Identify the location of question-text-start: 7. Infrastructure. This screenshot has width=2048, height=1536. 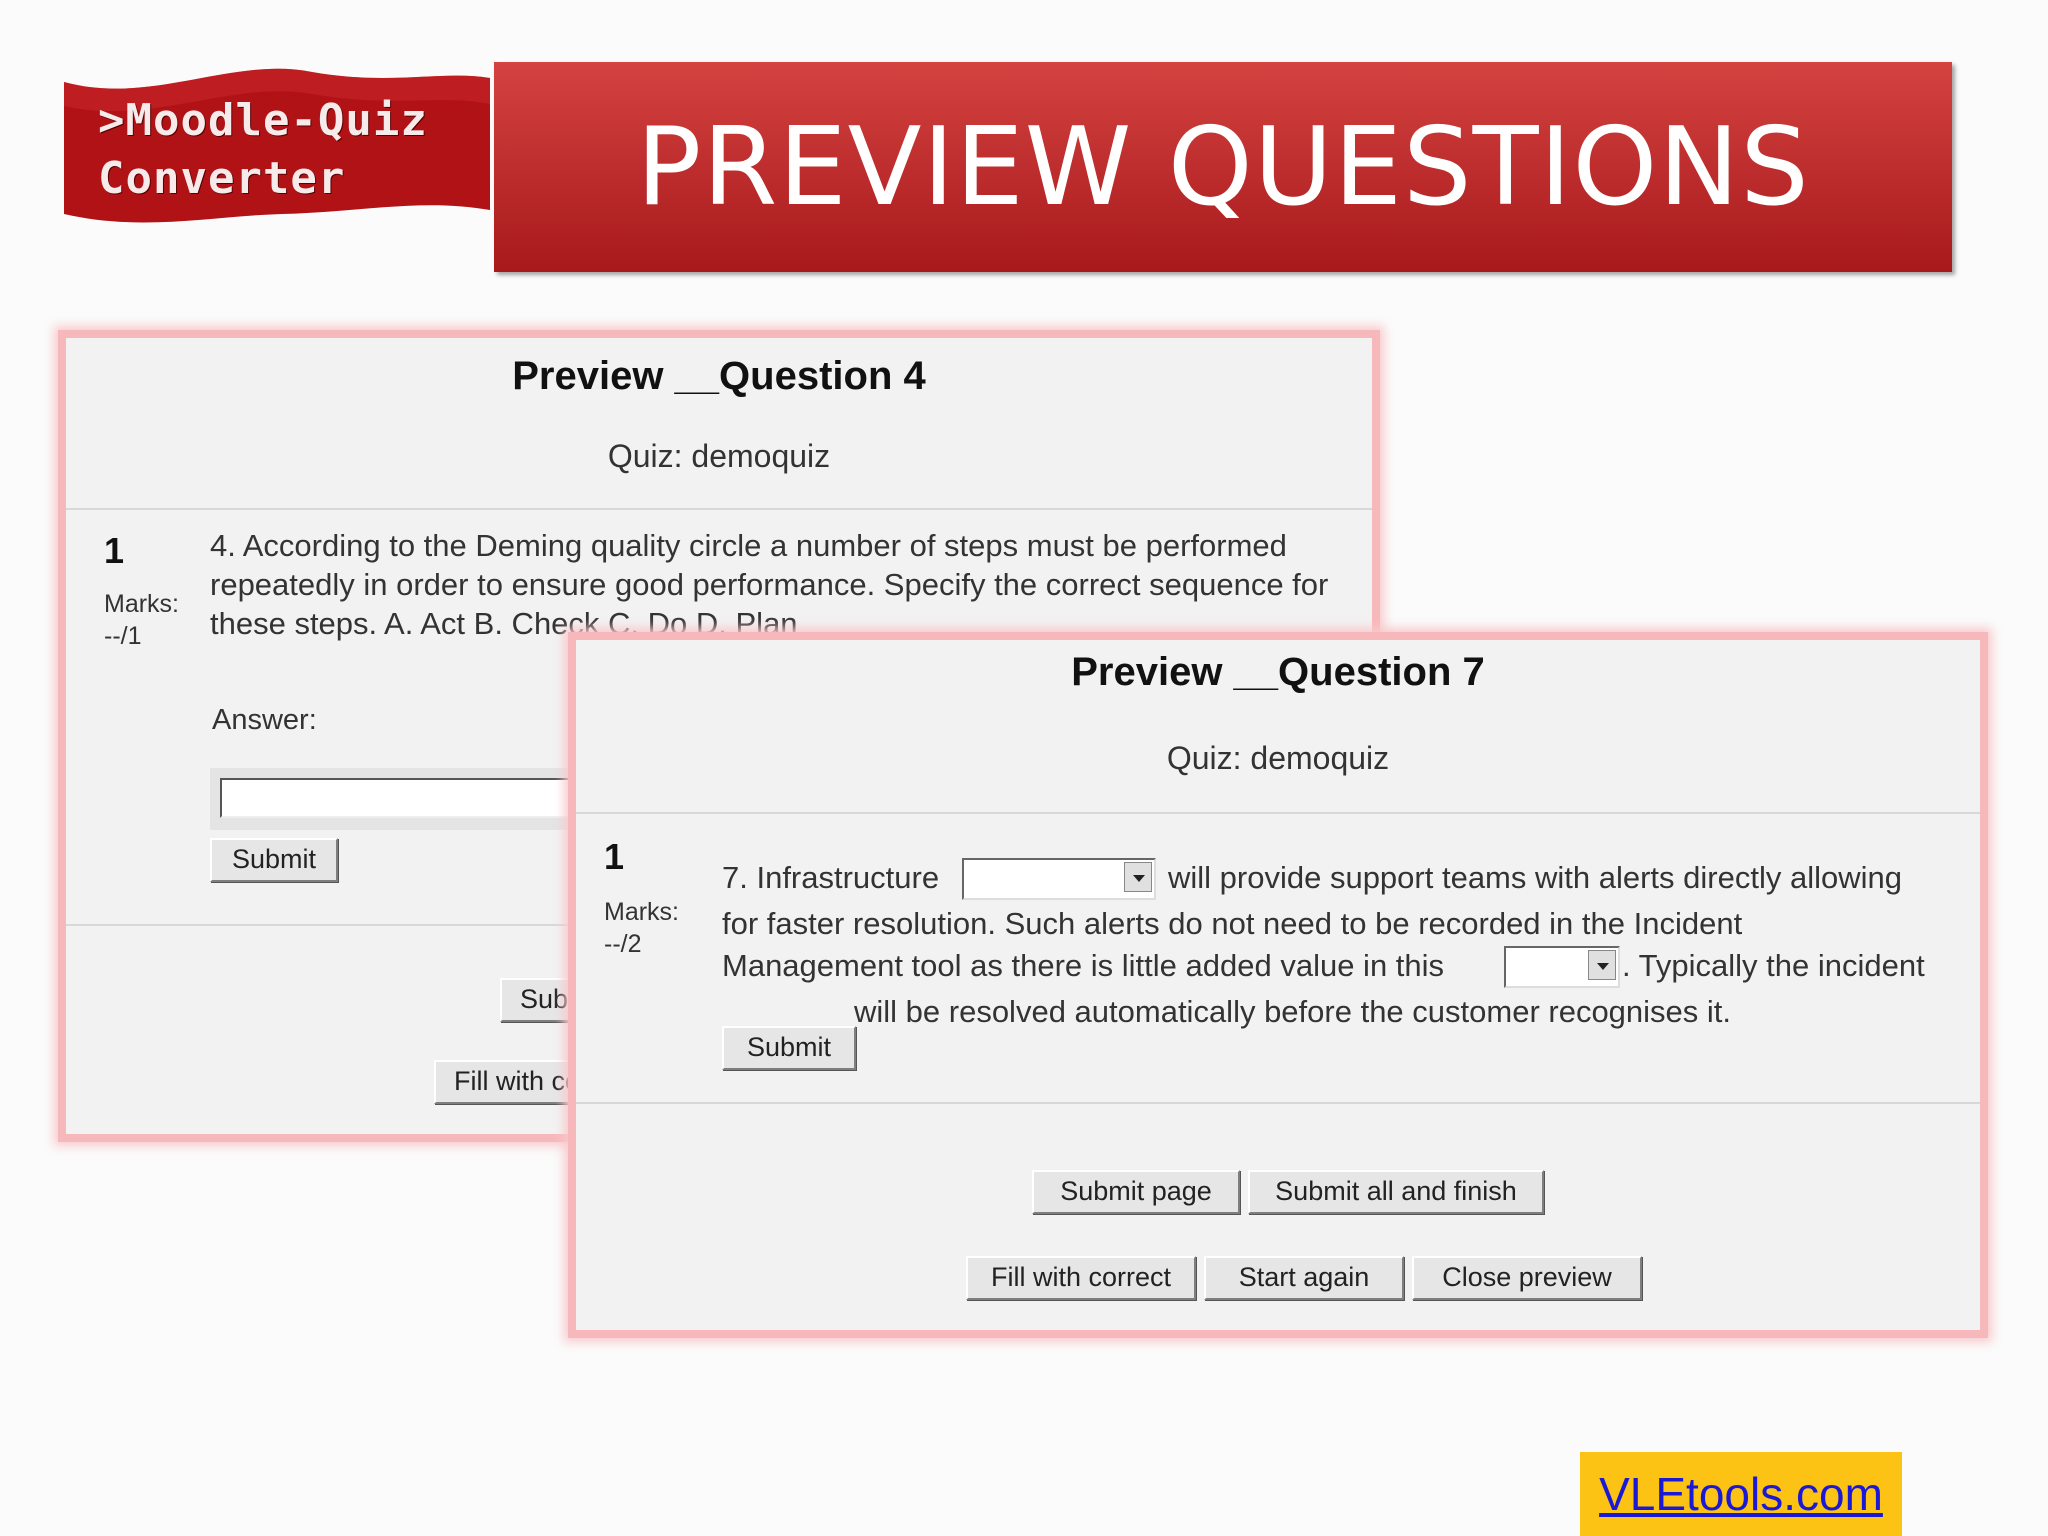
(831, 877).